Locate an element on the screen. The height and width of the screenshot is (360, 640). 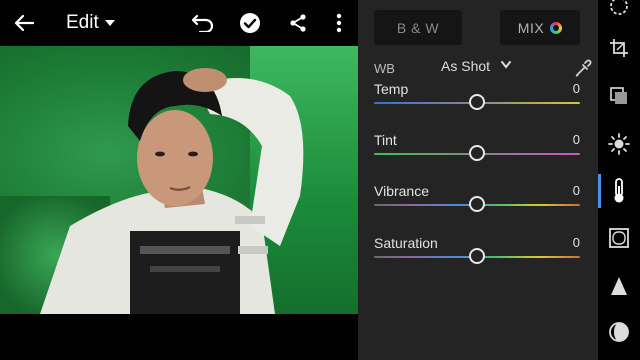
undo-icon is located at coordinates (202, 23).